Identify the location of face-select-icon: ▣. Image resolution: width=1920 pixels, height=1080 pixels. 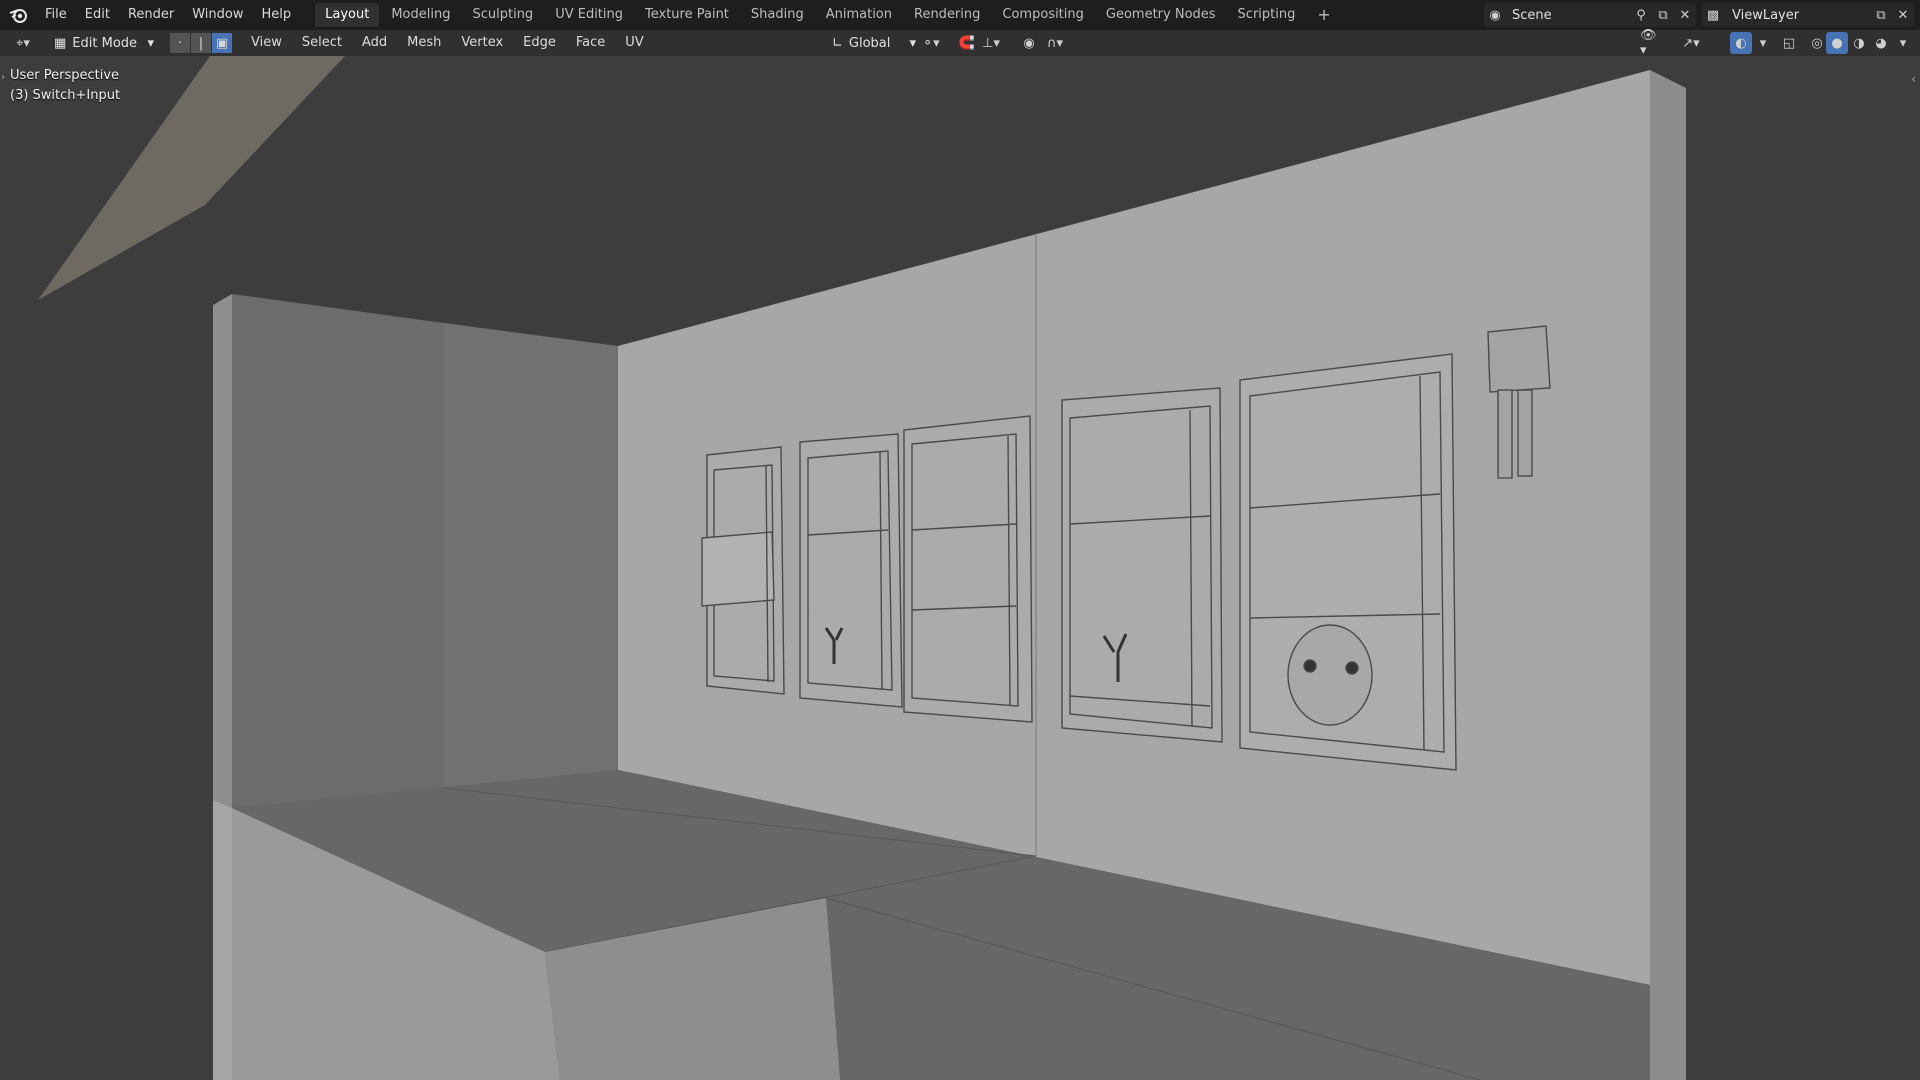
(222, 43).